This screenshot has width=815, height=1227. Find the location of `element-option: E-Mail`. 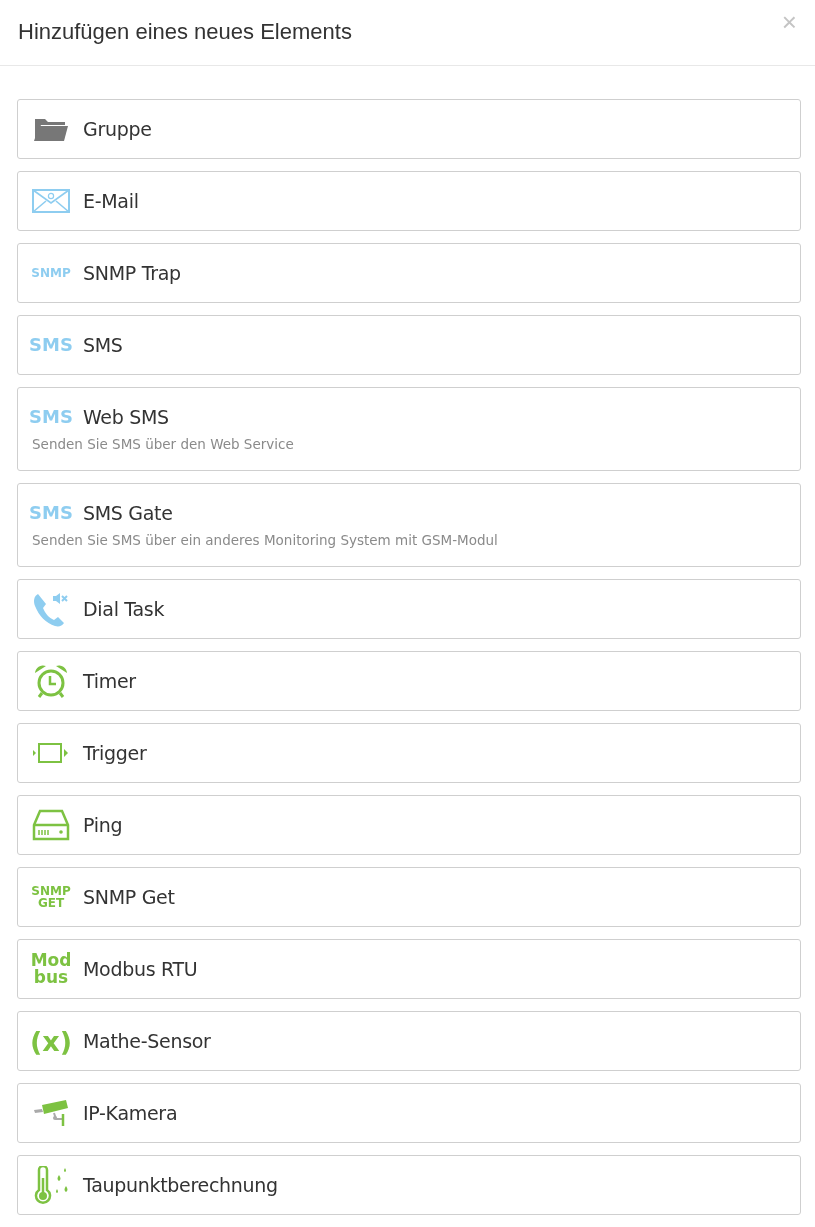

element-option: E-Mail is located at coordinates (409, 201).